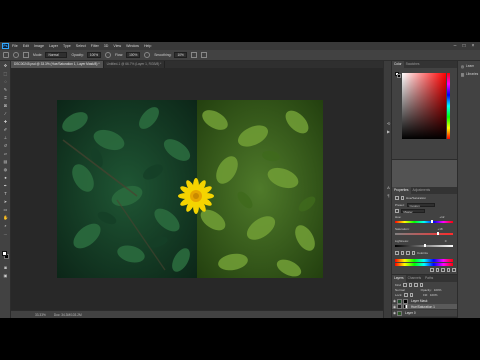 This screenshot has width=480, height=360. Describe the element at coordinates (5, 65) in the screenshot. I see `move-tool-icon: ✥` at that location.